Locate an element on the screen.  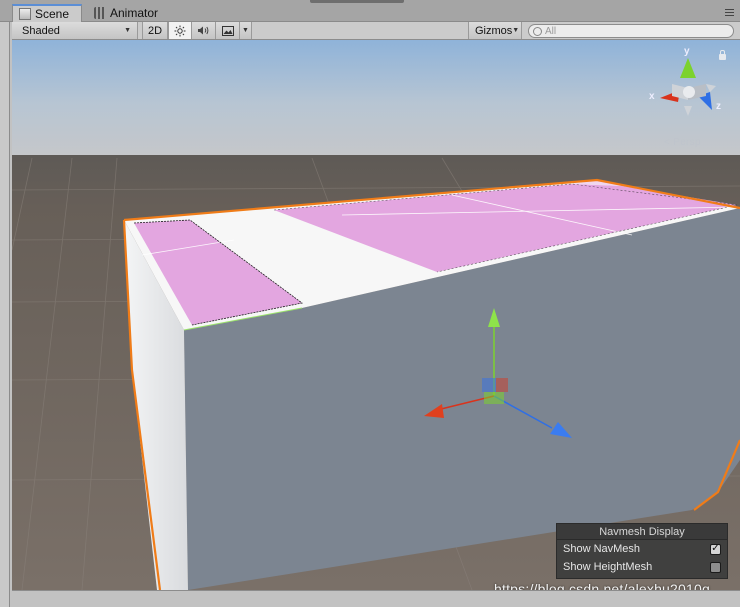
scene-icon is located at coordinates (25, 14).